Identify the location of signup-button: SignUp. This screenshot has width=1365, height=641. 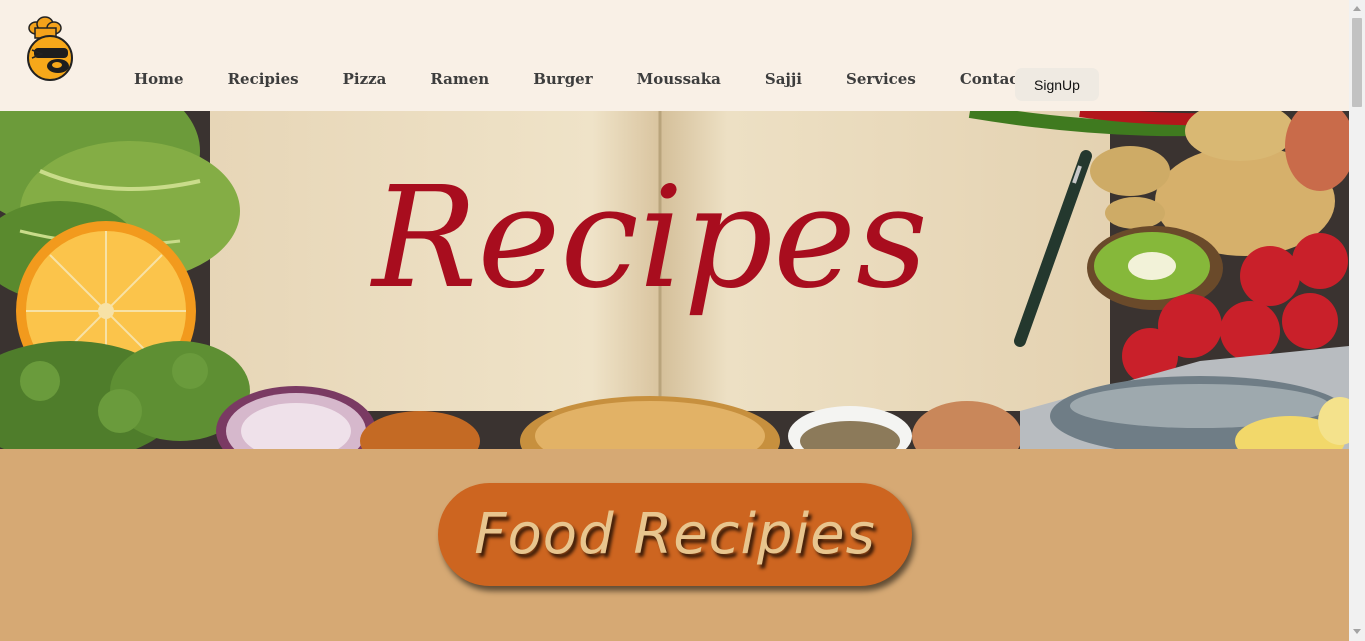
(1057, 84).